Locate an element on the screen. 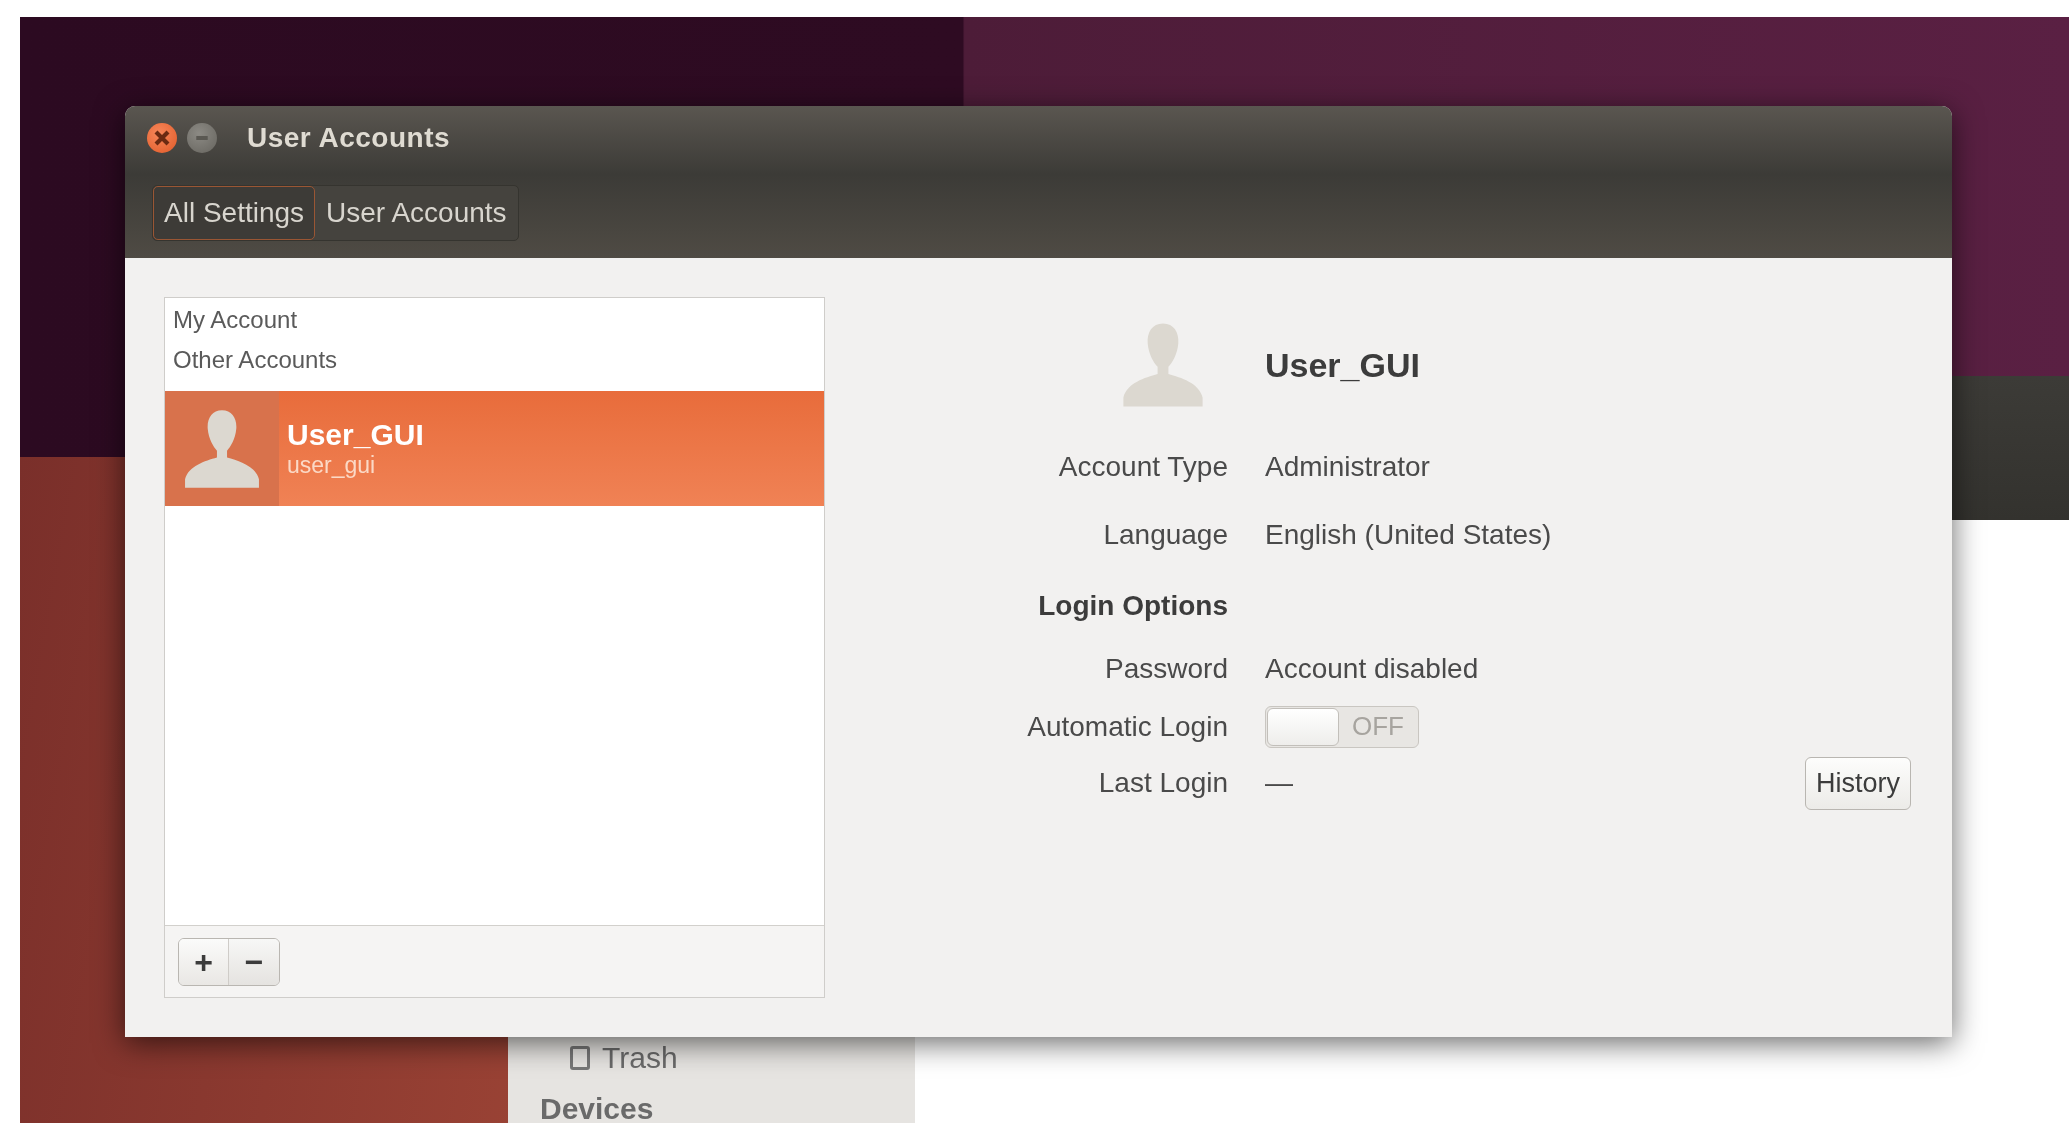 This screenshot has height=1123, width=2069. section-heading: My Account is located at coordinates (235, 320).